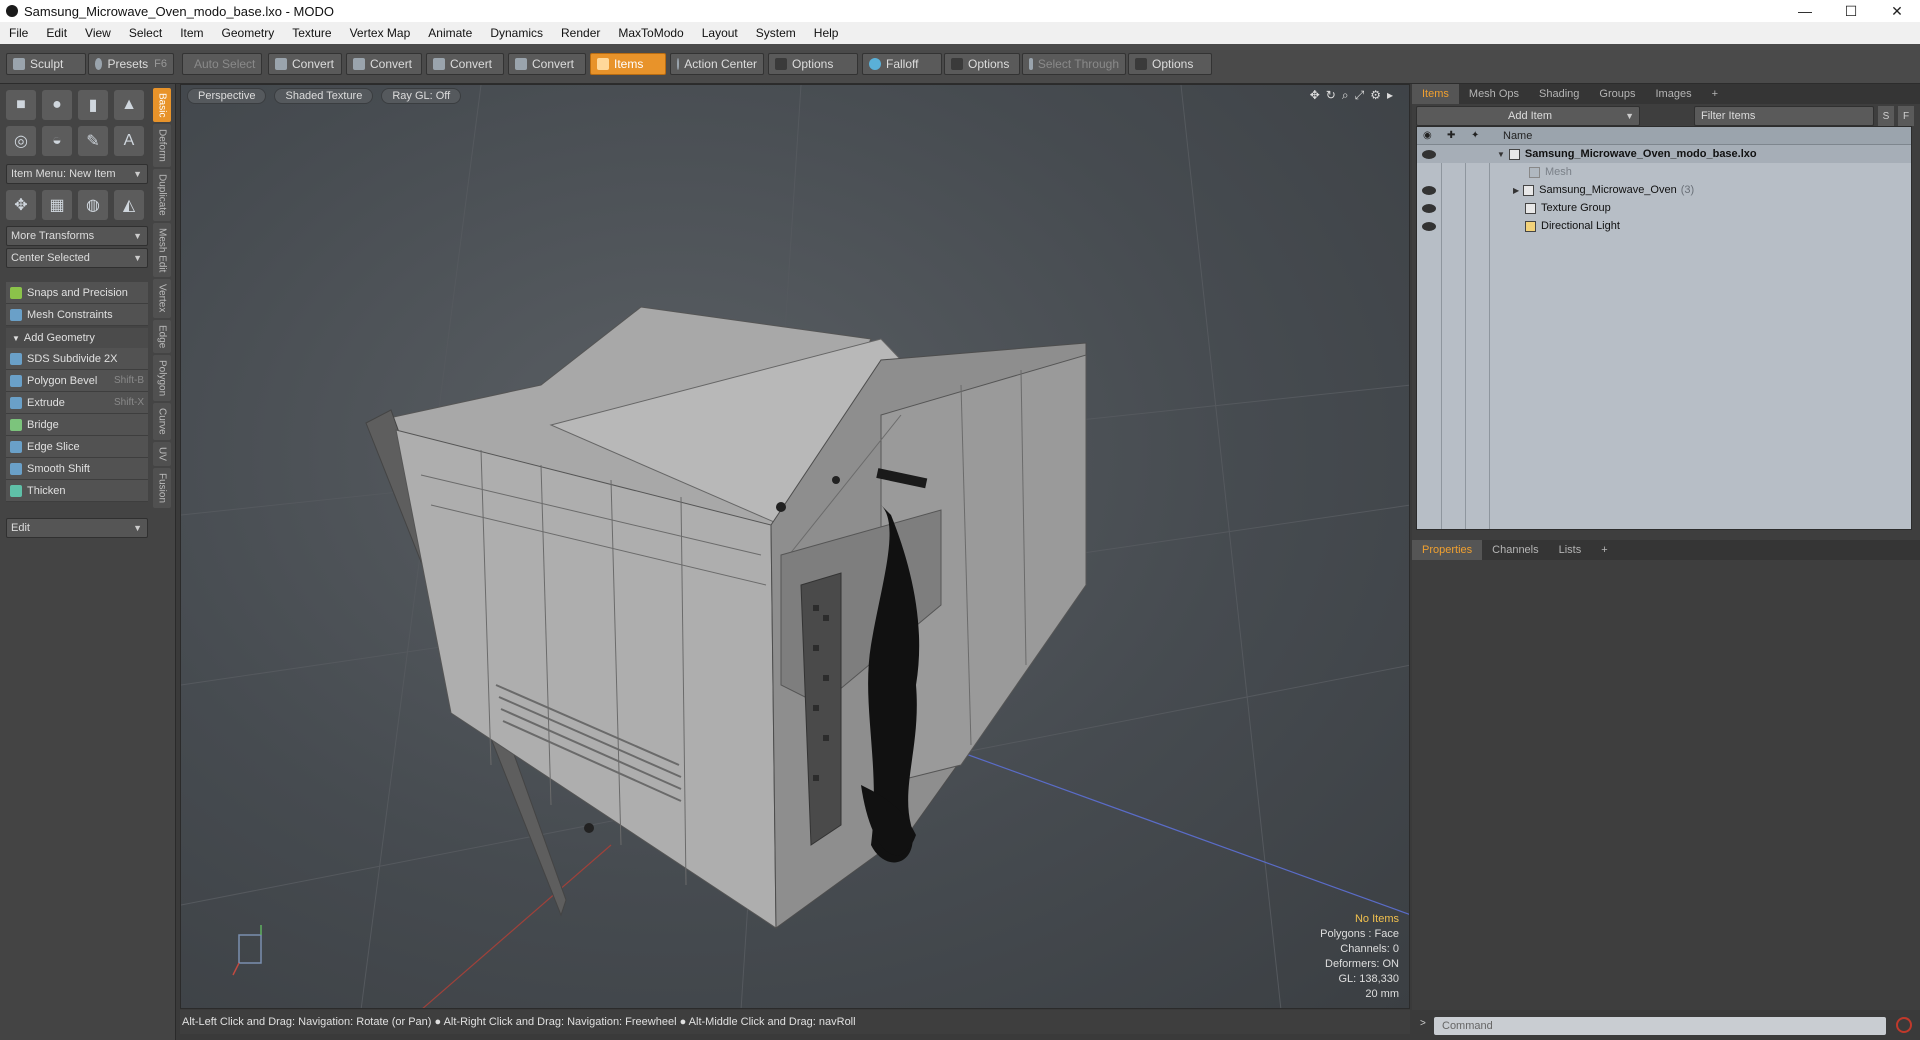  What do you see at coordinates (1501, 154) in the screenshot?
I see `collapse-arrow-icon: ▼` at bounding box center [1501, 154].